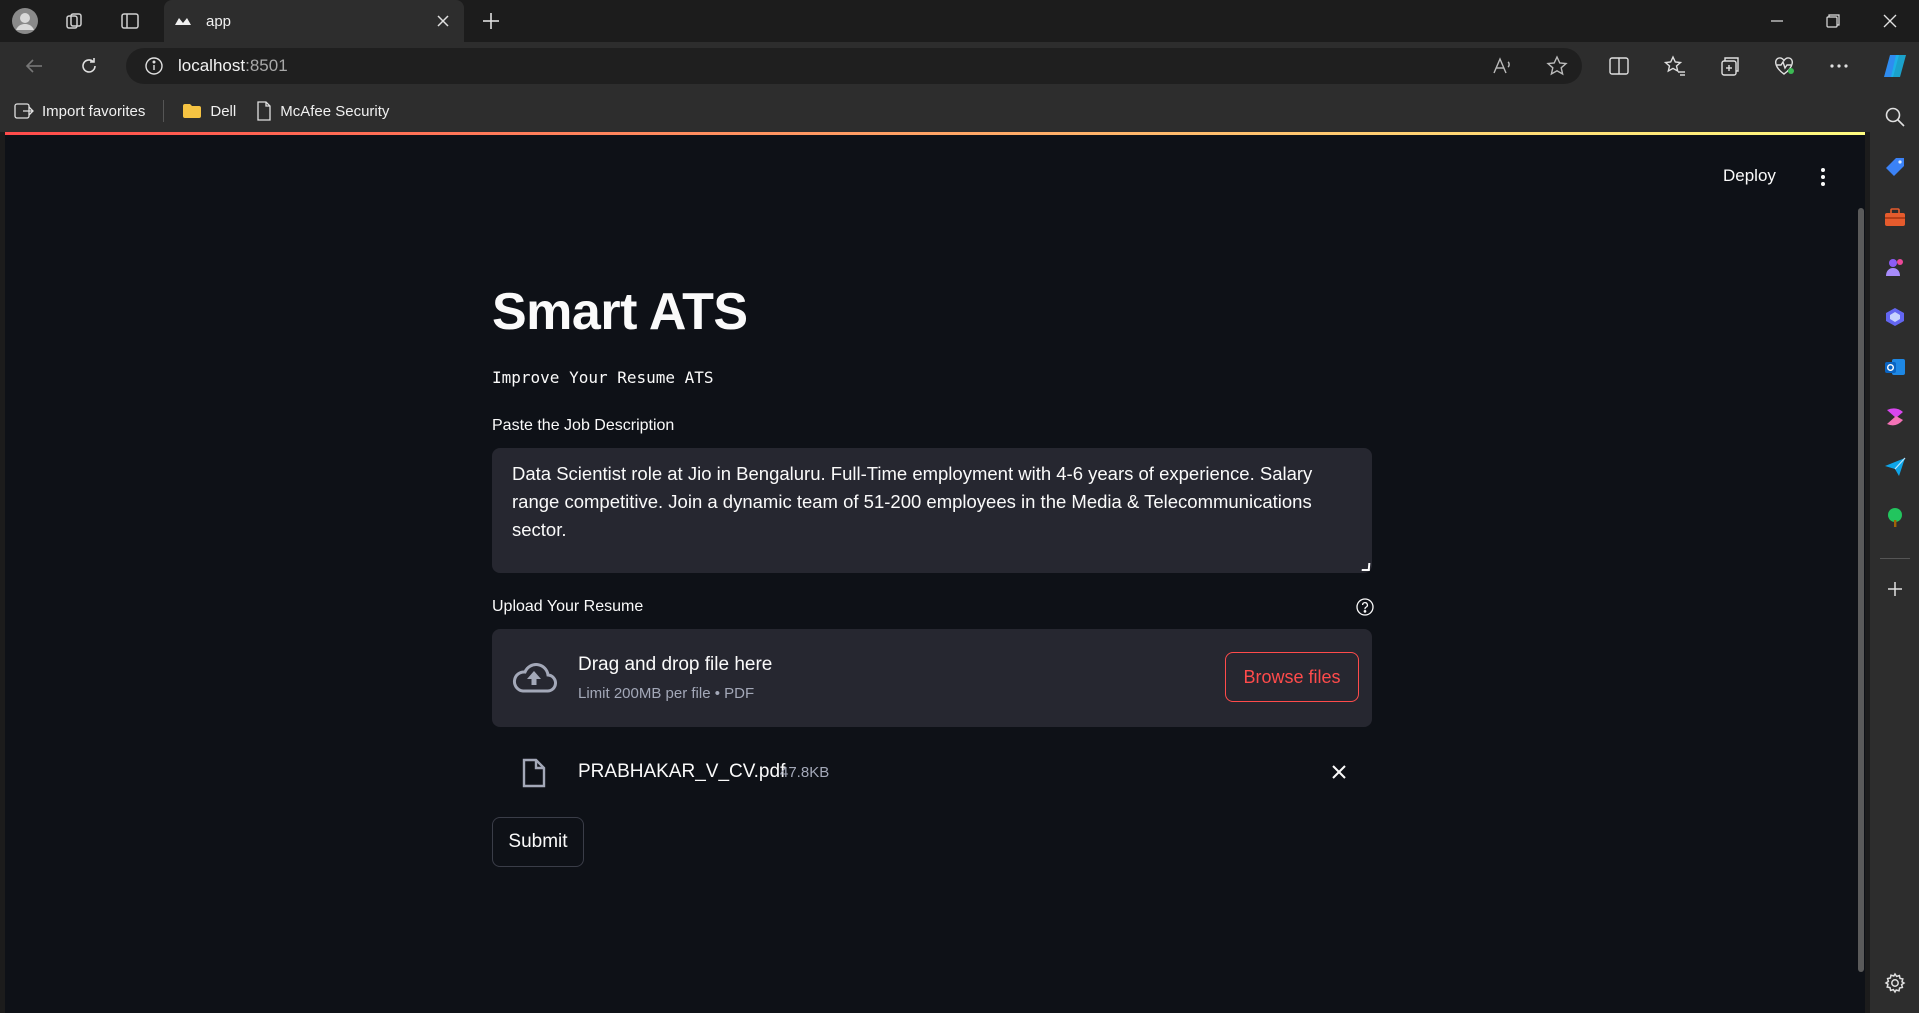  I want to click on tab-title: app, so click(219, 21).